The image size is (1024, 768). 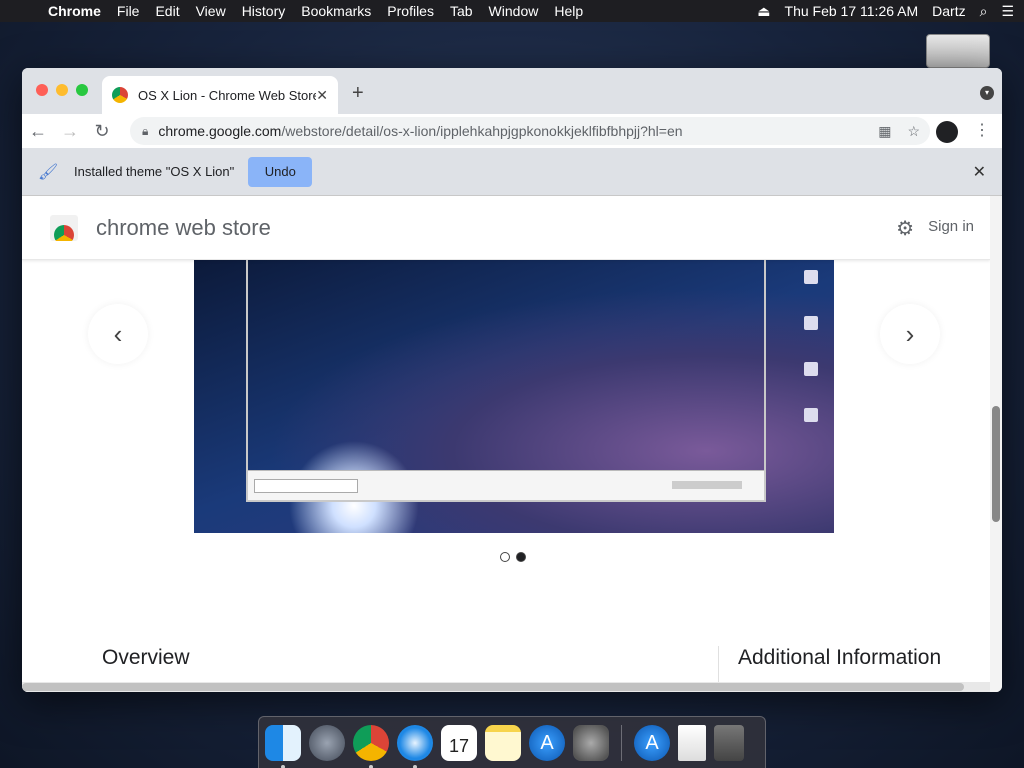 I want to click on bookmark-star-icon: ☆, so click(x=913, y=131).